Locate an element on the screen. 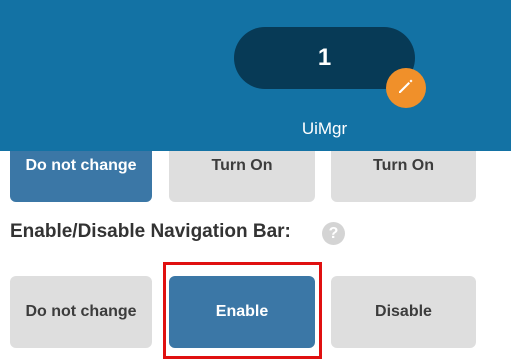  option-label: Disable is located at coordinates (403, 311).